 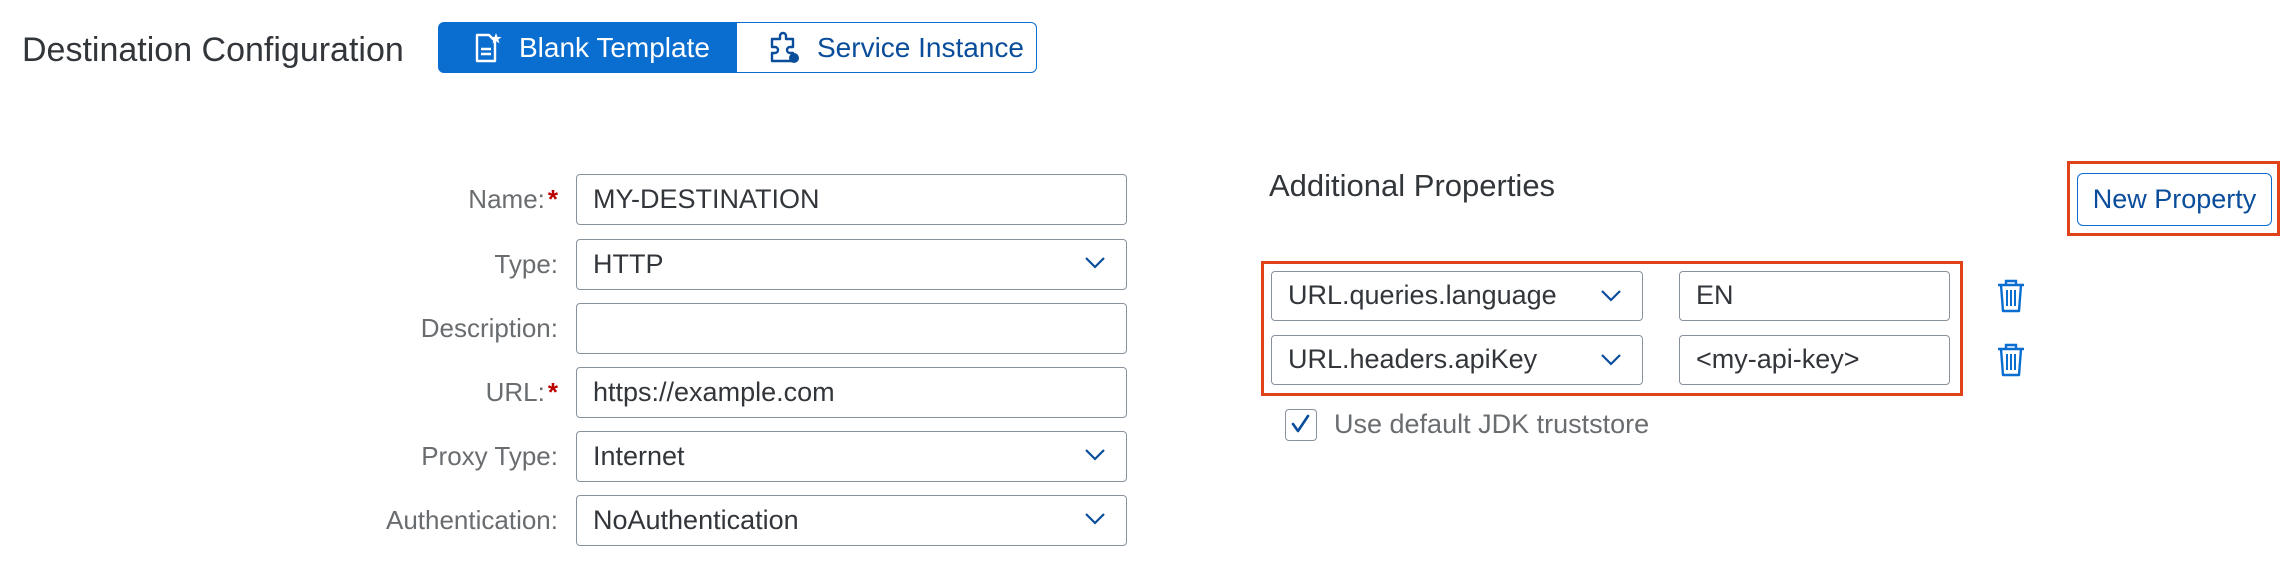 I want to click on description-label: Description:, so click(x=489, y=328).